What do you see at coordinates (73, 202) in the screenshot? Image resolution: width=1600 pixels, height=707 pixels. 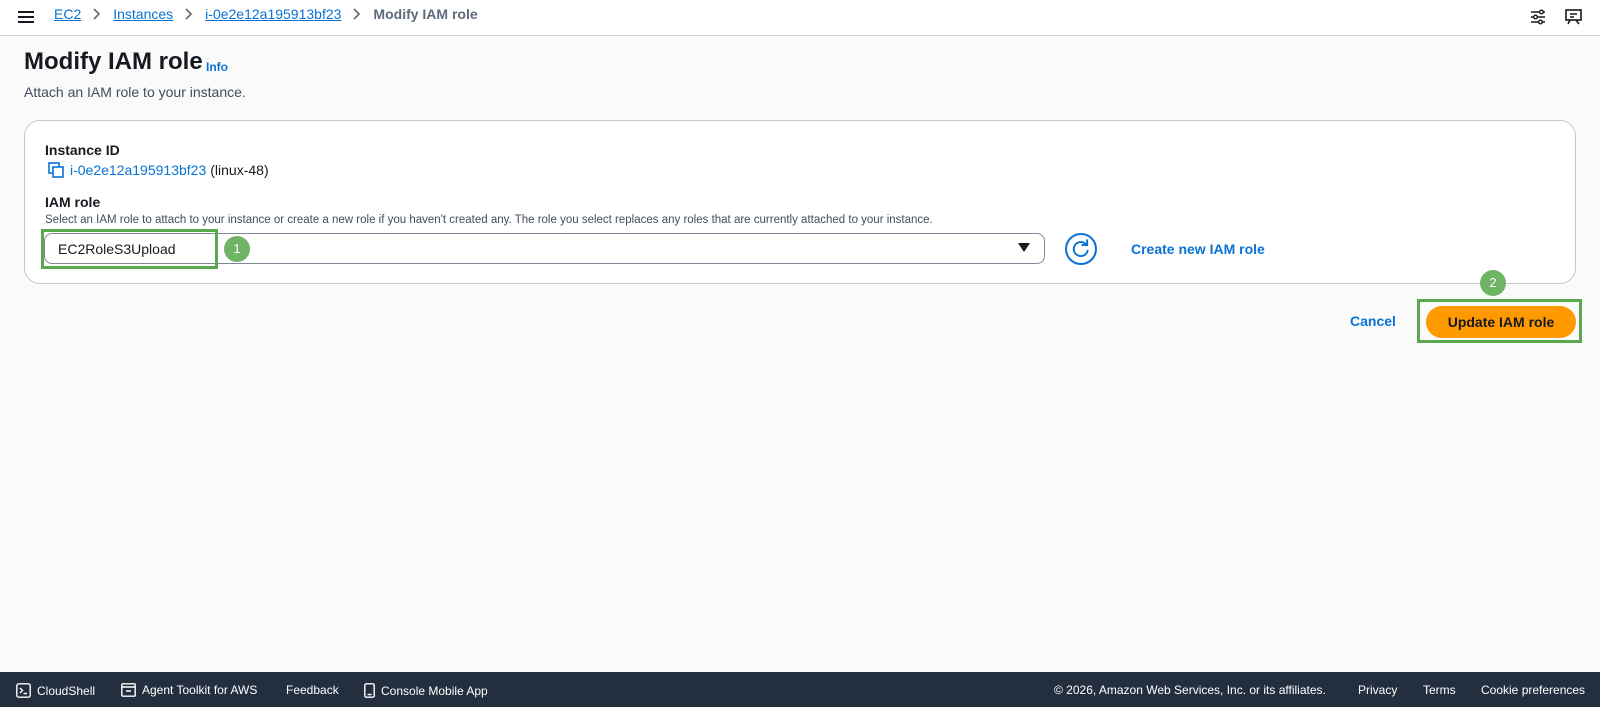 I see `iam-role-label: IAM role` at bounding box center [73, 202].